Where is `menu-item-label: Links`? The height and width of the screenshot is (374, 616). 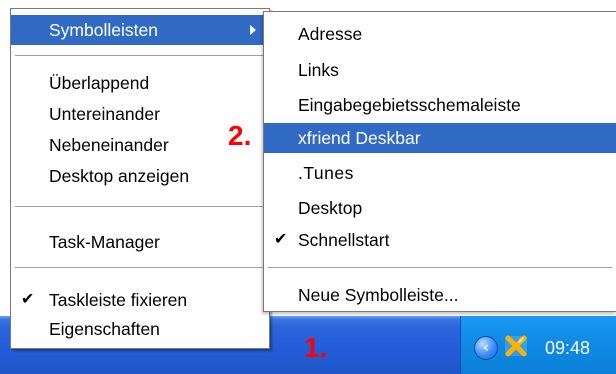
menu-item-label: Links is located at coordinates (318, 70).